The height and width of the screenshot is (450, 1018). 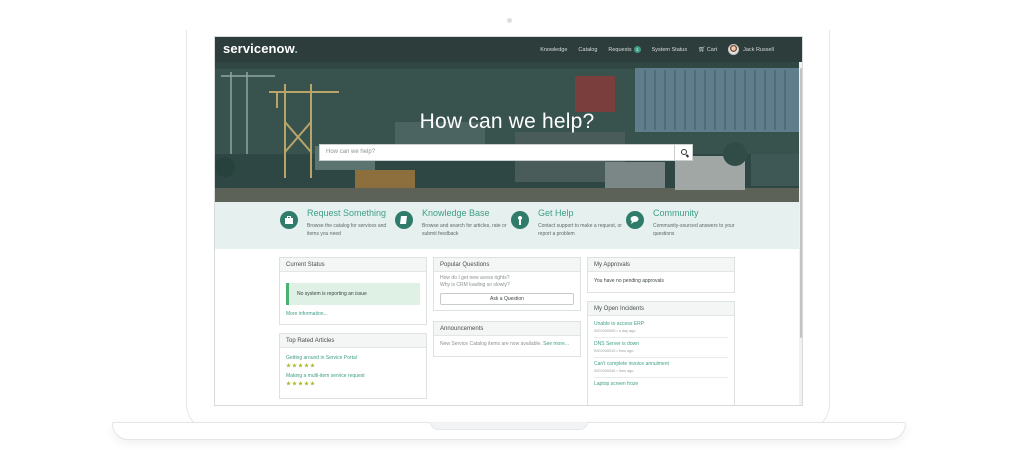 I want to click on incident-link: Unable to access ERP, so click(x=661, y=324).